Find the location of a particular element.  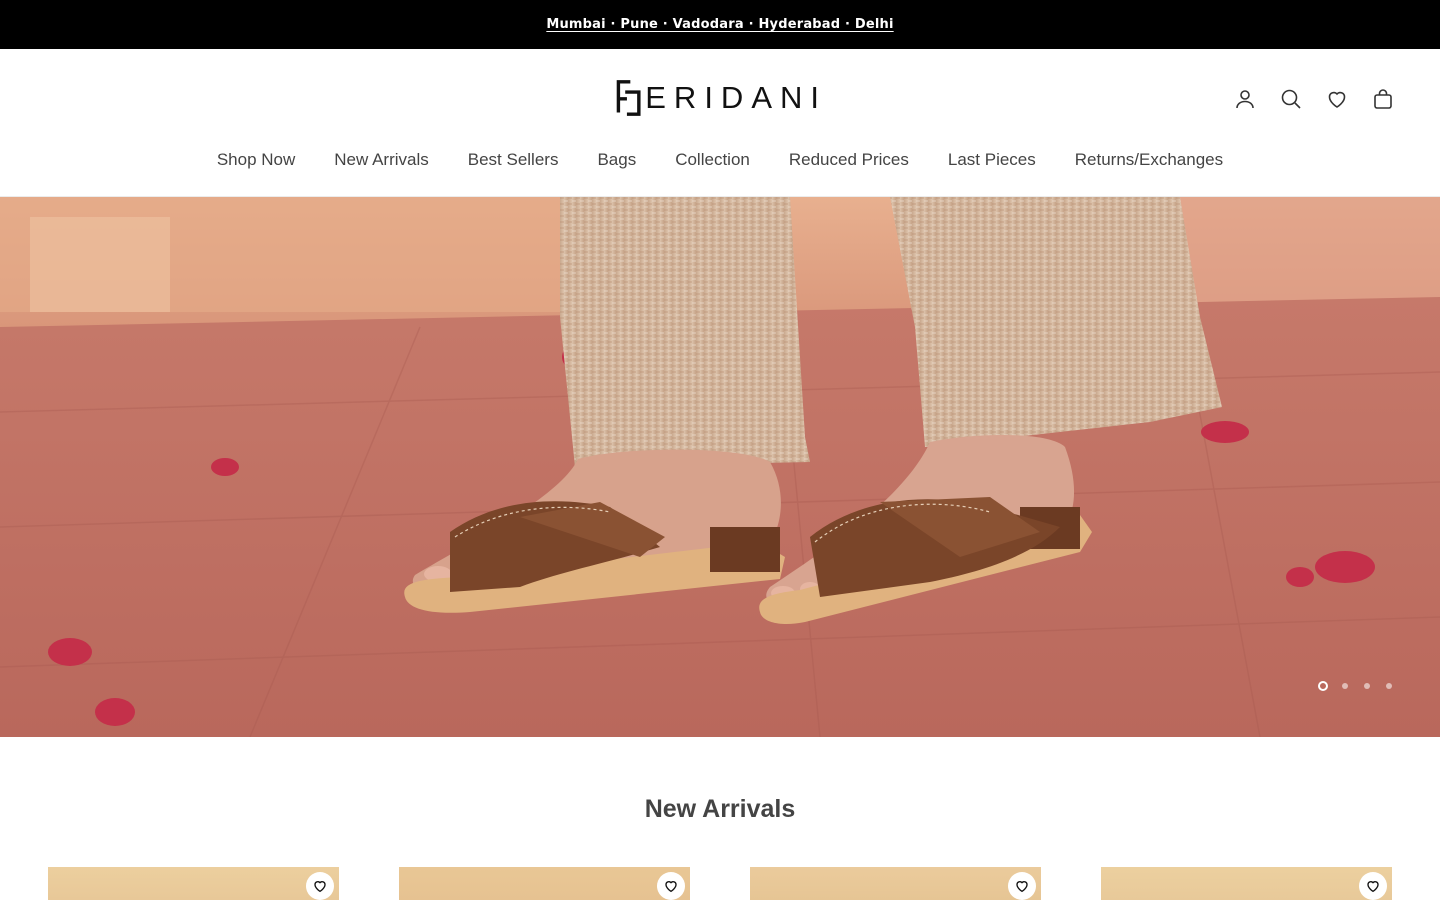

nav-returns-exchanges: Returns/Exchanges is located at coordinates (1149, 160).